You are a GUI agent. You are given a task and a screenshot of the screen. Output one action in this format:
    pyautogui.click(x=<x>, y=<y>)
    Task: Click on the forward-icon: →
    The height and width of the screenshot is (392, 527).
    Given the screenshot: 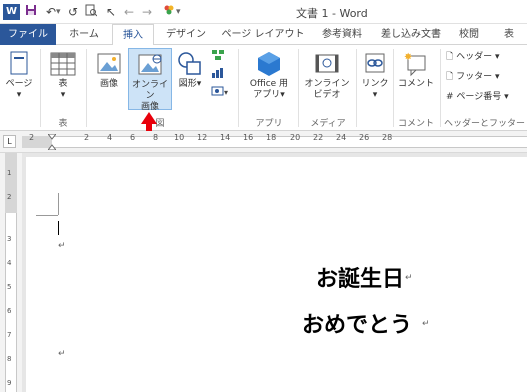 What is the action you would take?
    pyautogui.click(x=147, y=12)
    